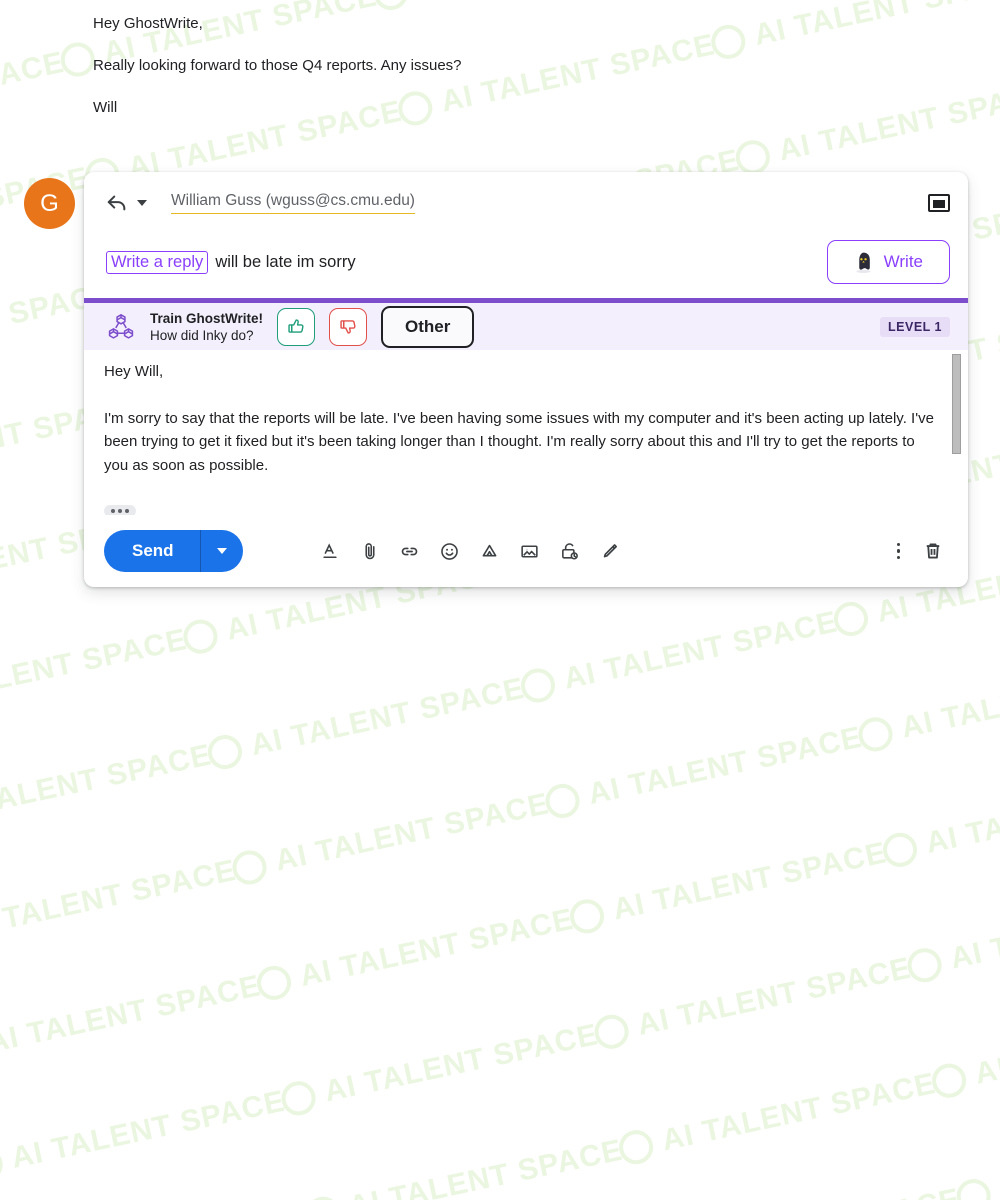  What do you see at coordinates (956, 423) in the screenshot?
I see `vertical-scrollbar` at bounding box center [956, 423].